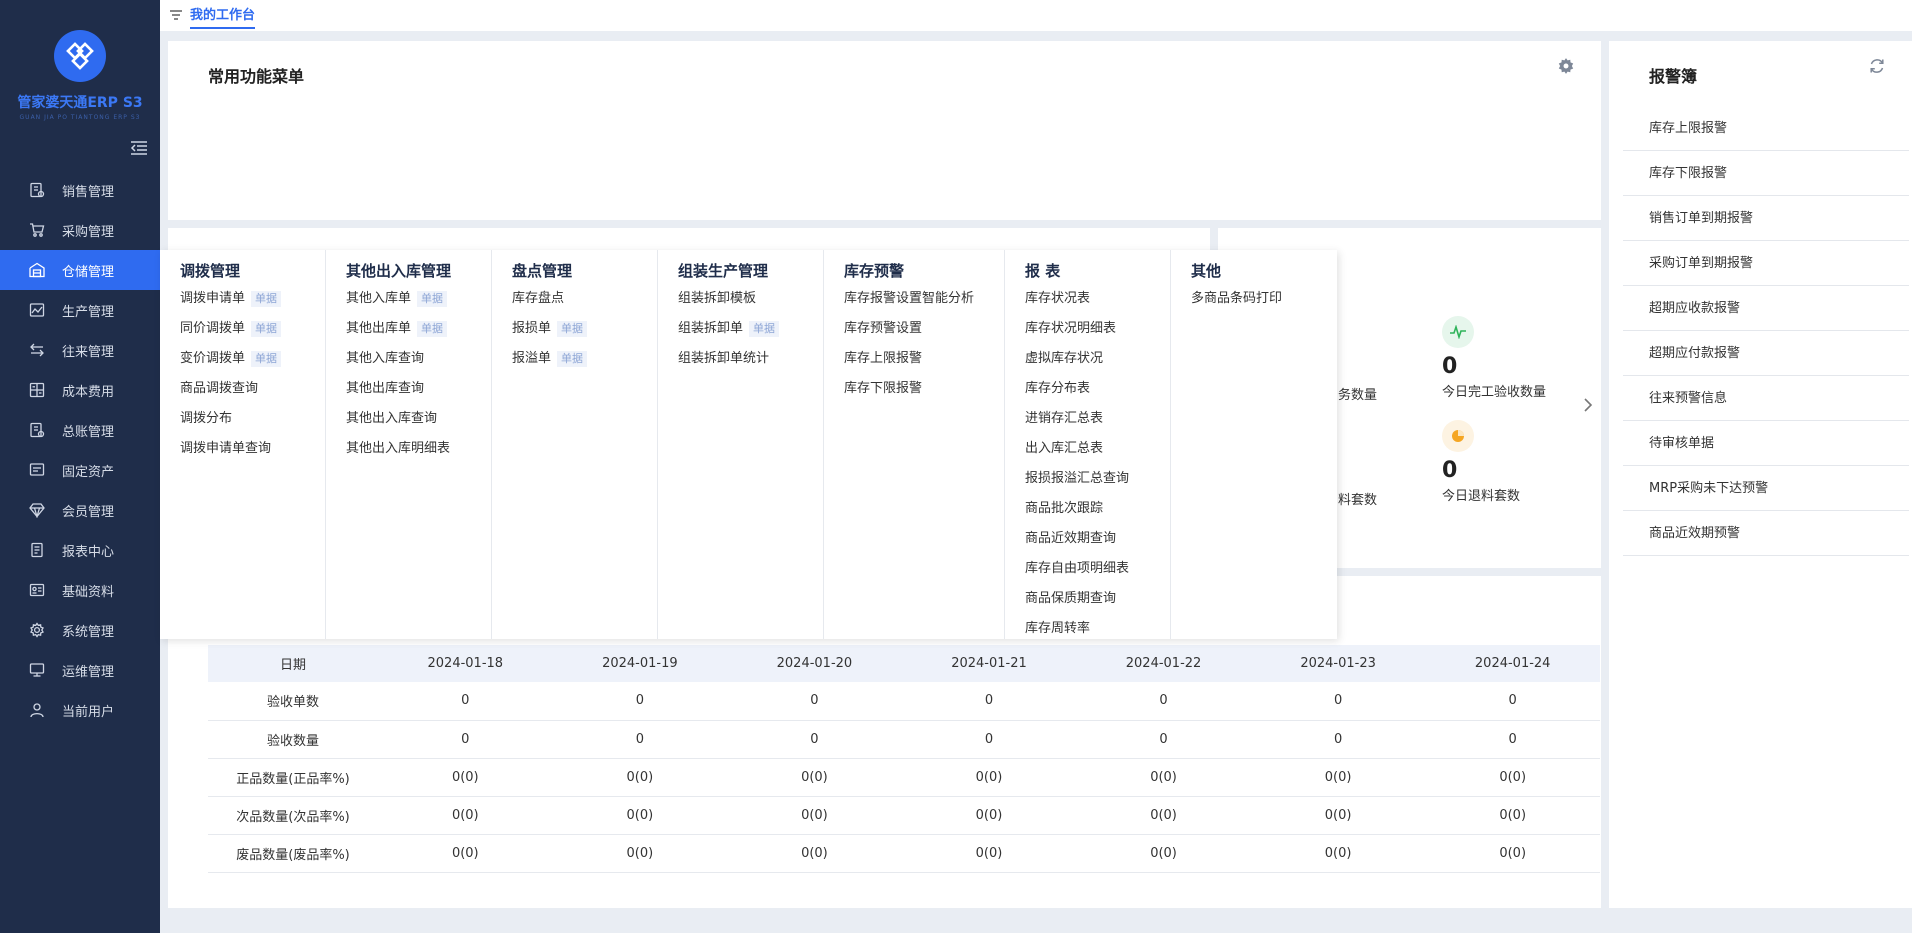 This screenshot has width=1912, height=933. What do you see at coordinates (1097, 629) in the screenshot?
I see `menu-item: 库存周转率` at bounding box center [1097, 629].